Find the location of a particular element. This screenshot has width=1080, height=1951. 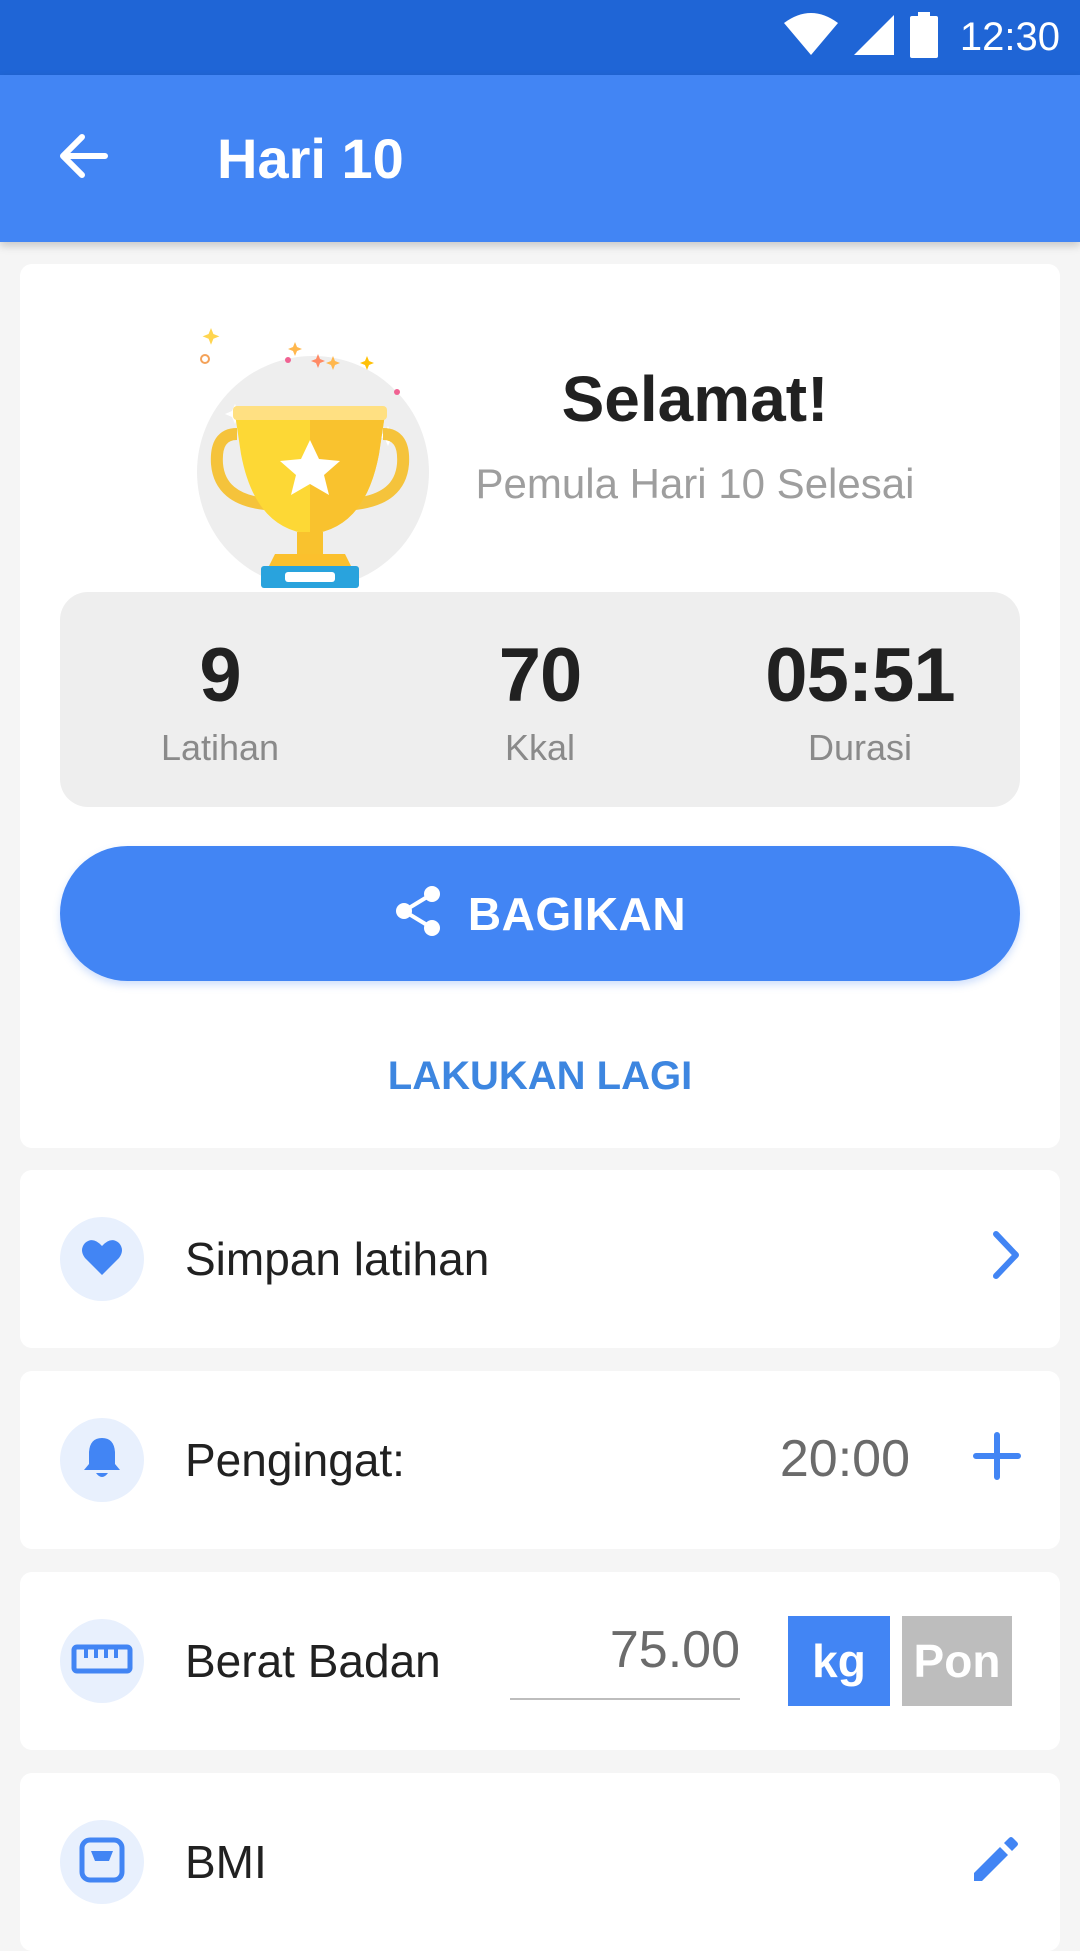

share-button: BAGIKAN is located at coordinates (540, 913).